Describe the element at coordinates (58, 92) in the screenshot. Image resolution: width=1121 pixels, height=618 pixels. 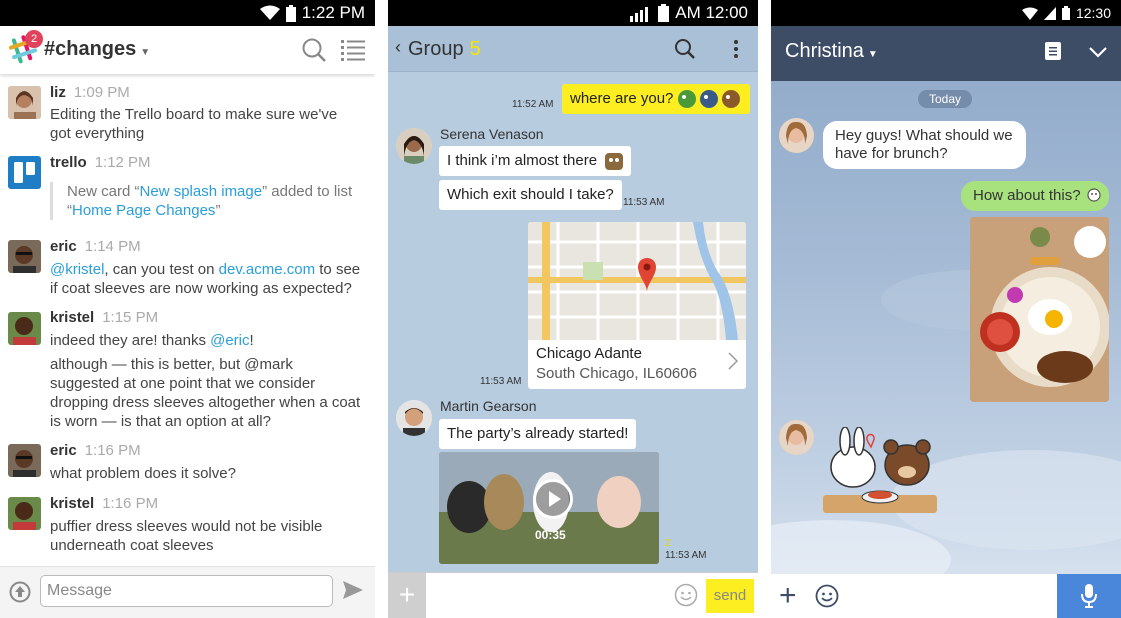
I see `sender-label: liz` at that location.